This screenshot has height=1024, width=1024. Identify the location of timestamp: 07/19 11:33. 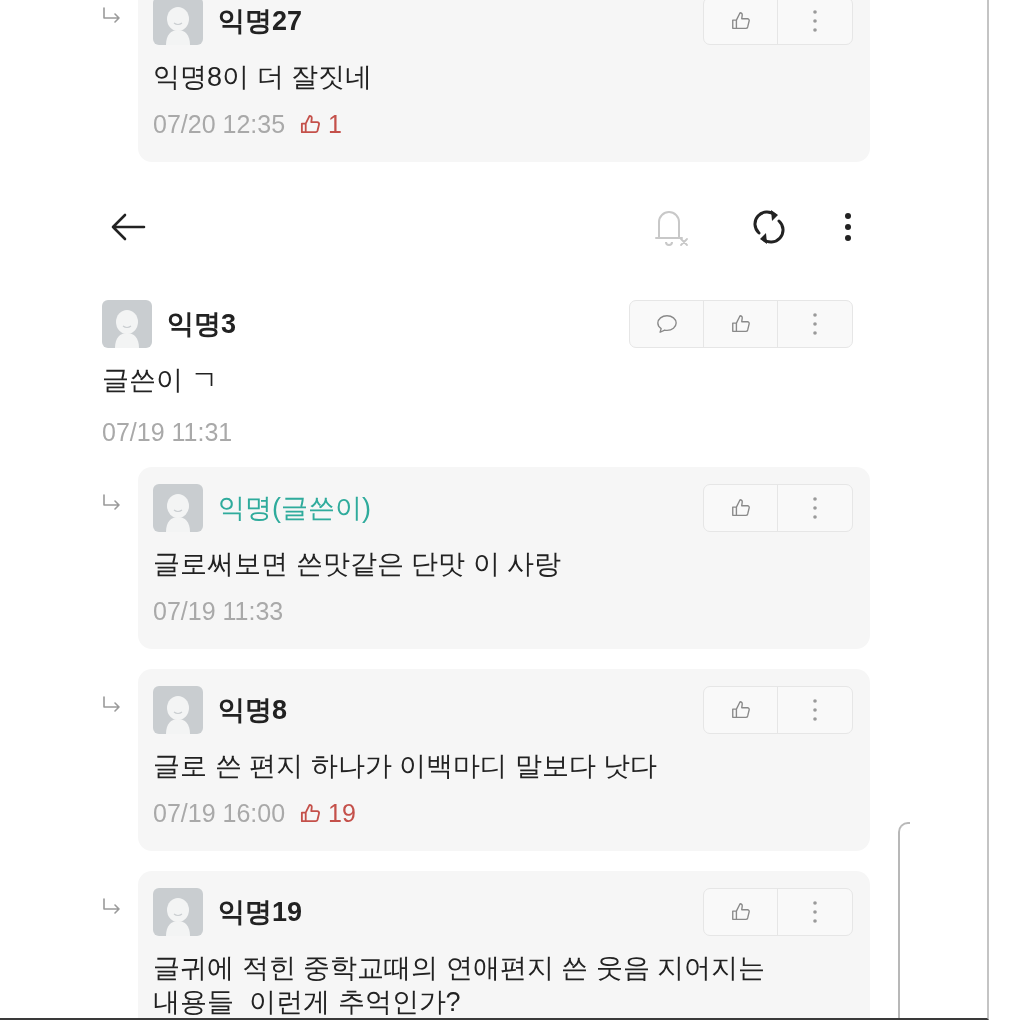
(218, 611).